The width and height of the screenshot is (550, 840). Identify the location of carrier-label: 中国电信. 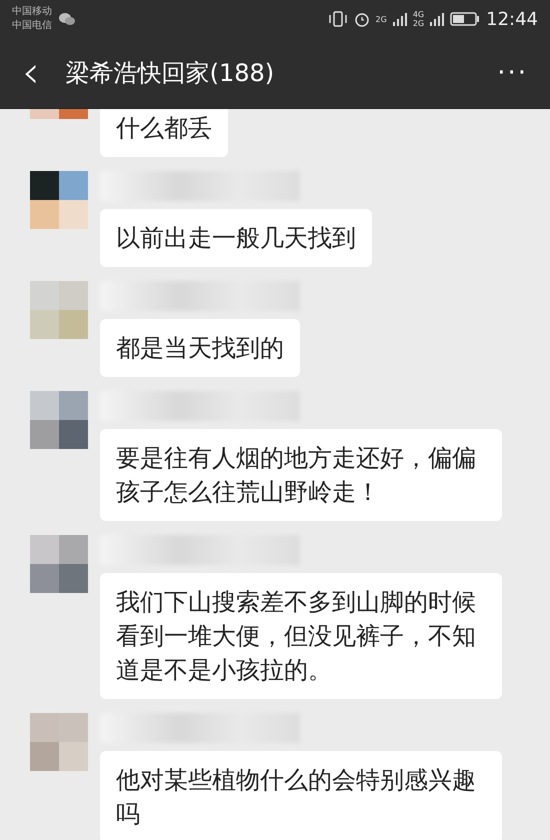
(32, 26).